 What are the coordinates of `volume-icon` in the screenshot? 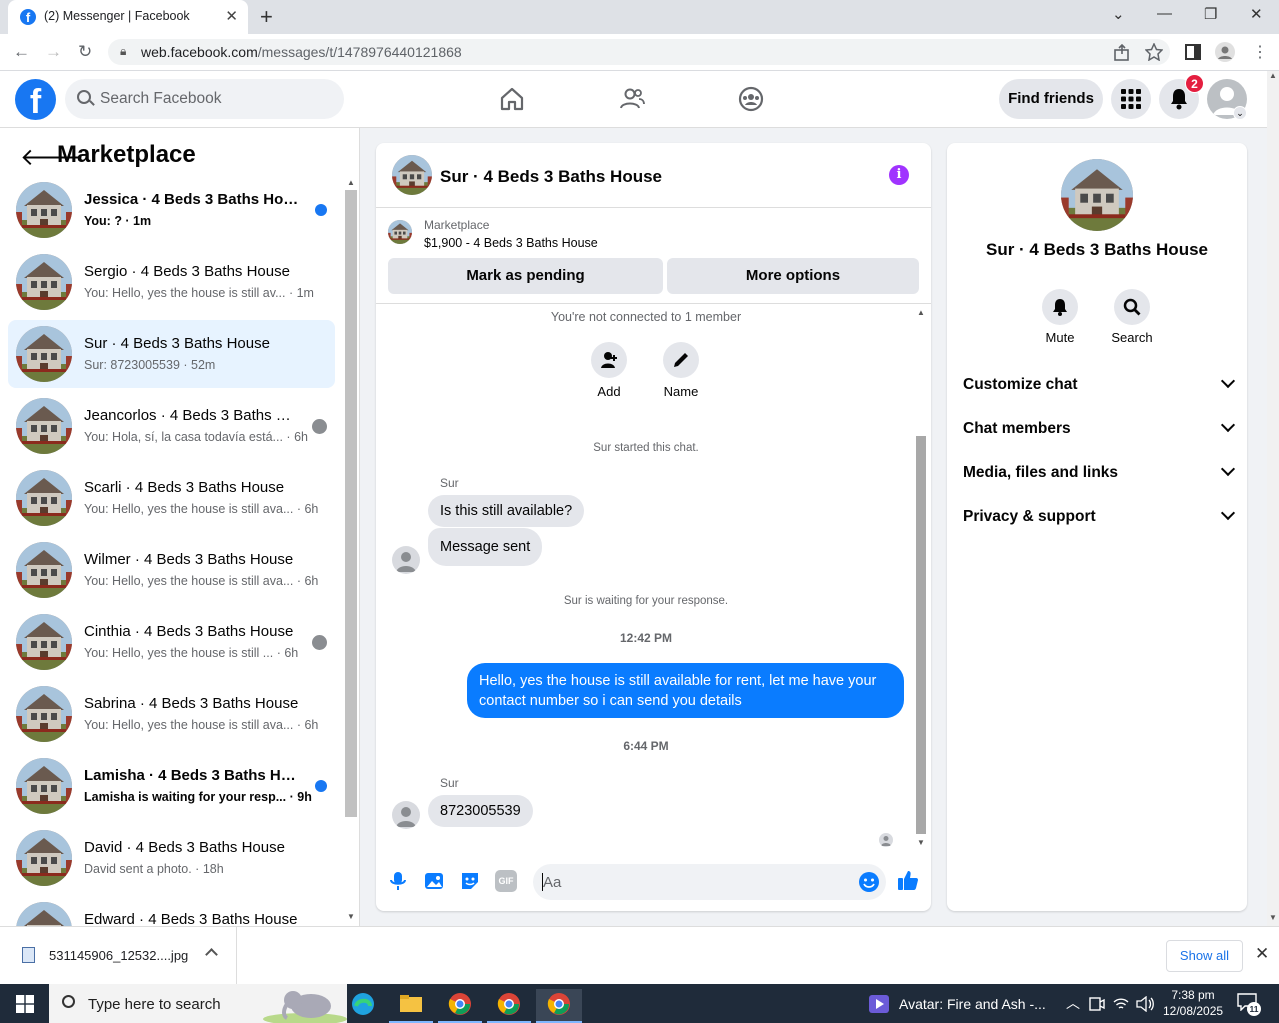 It's located at (1145, 1004).